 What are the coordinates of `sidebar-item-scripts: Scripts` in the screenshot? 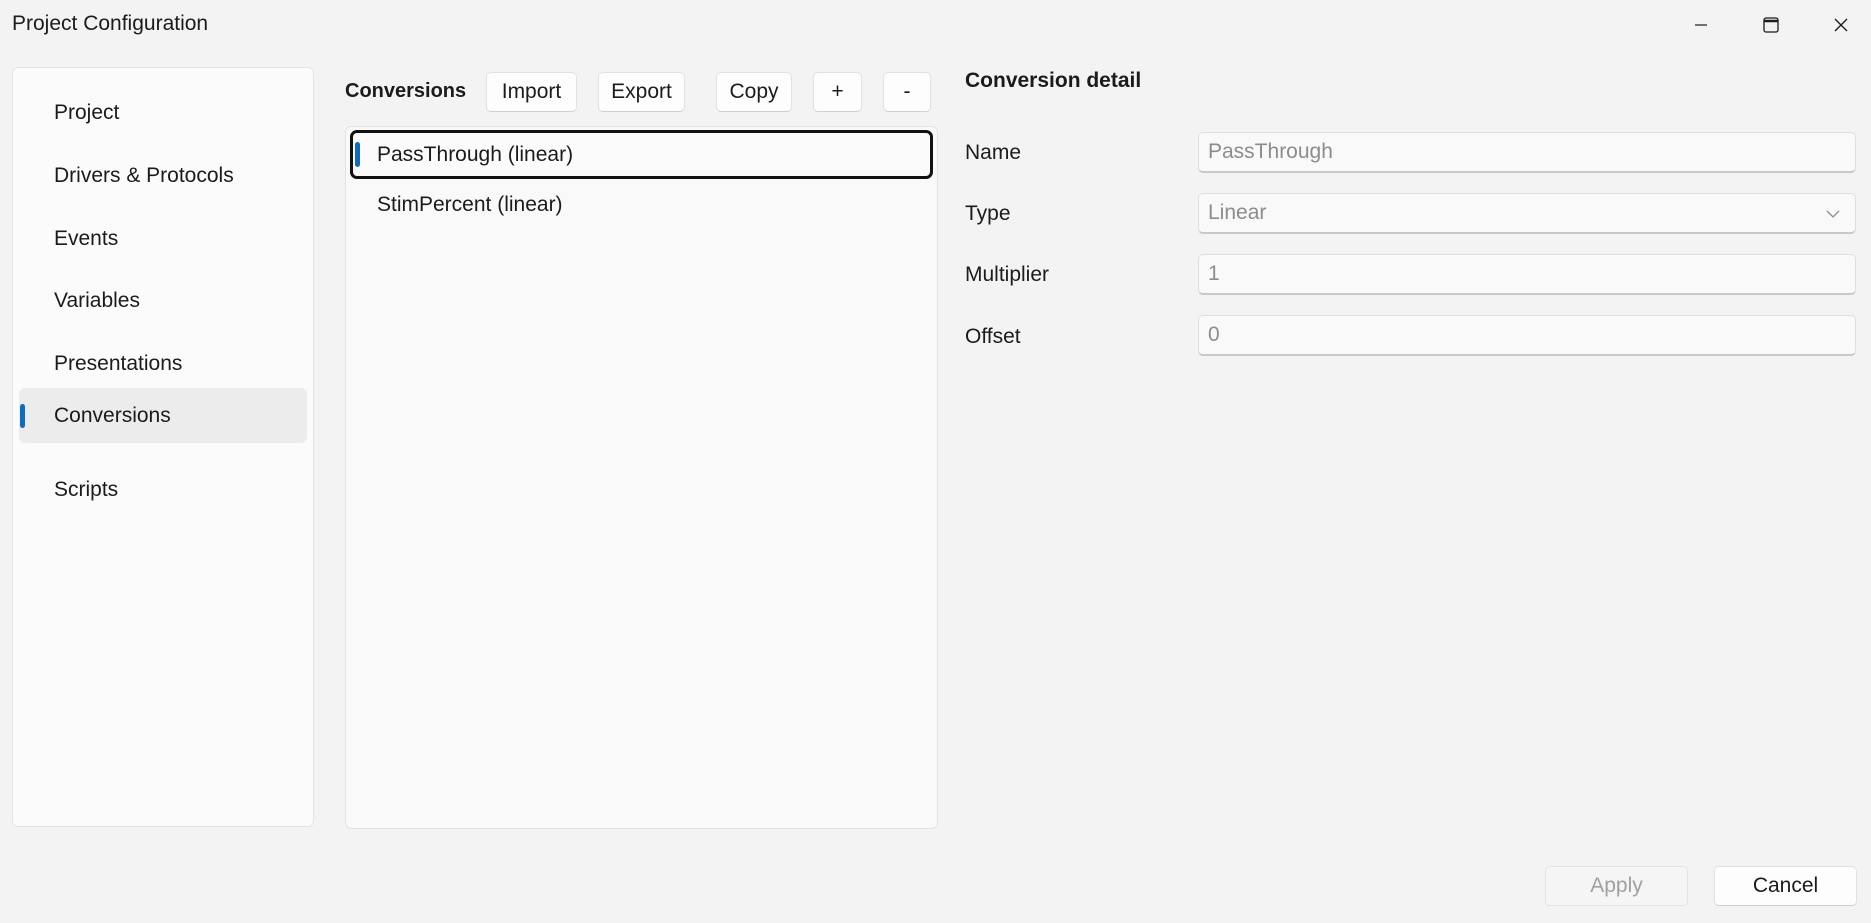 It's located at (163, 489).